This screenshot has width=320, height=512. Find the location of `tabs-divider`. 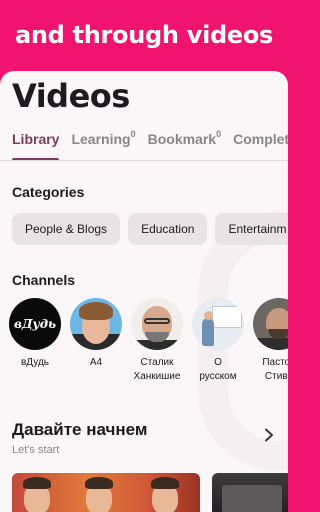

tabs-divider is located at coordinates (144, 160).